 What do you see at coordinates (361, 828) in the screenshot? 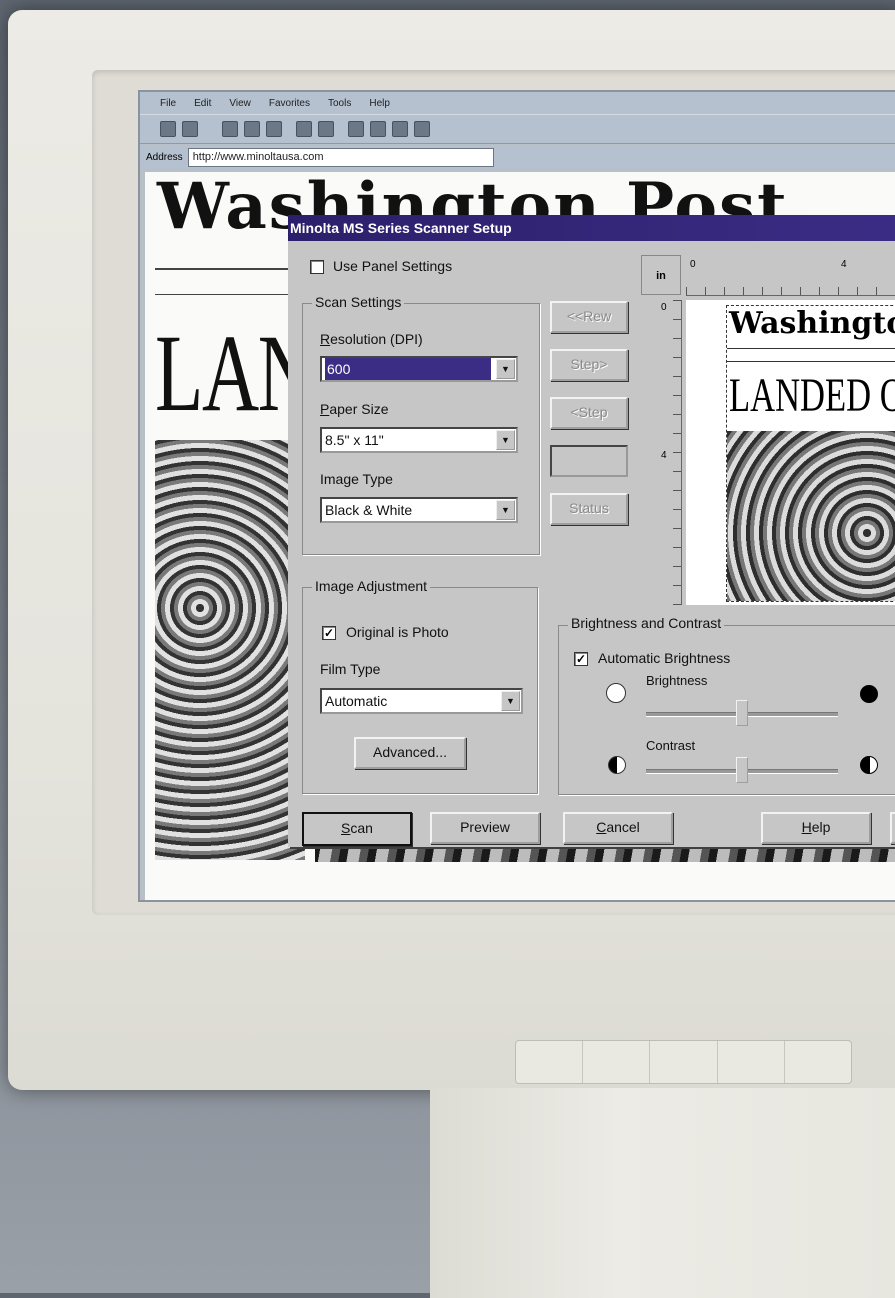
I see `scan-label-rest: can` at bounding box center [361, 828].